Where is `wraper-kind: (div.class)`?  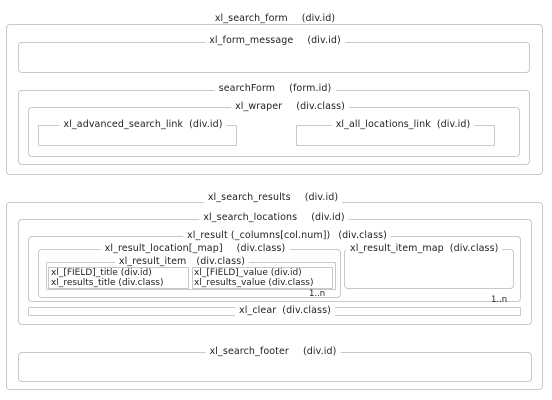
wraper-kind: (div.class) is located at coordinates (320, 106).